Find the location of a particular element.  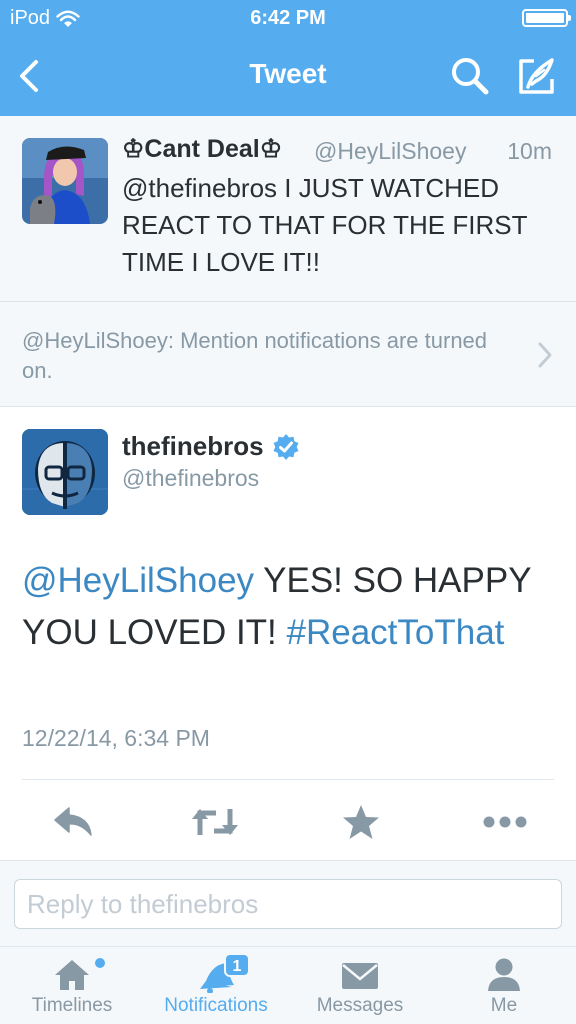

status-time: 6:42 PM is located at coordinates (288, 18).